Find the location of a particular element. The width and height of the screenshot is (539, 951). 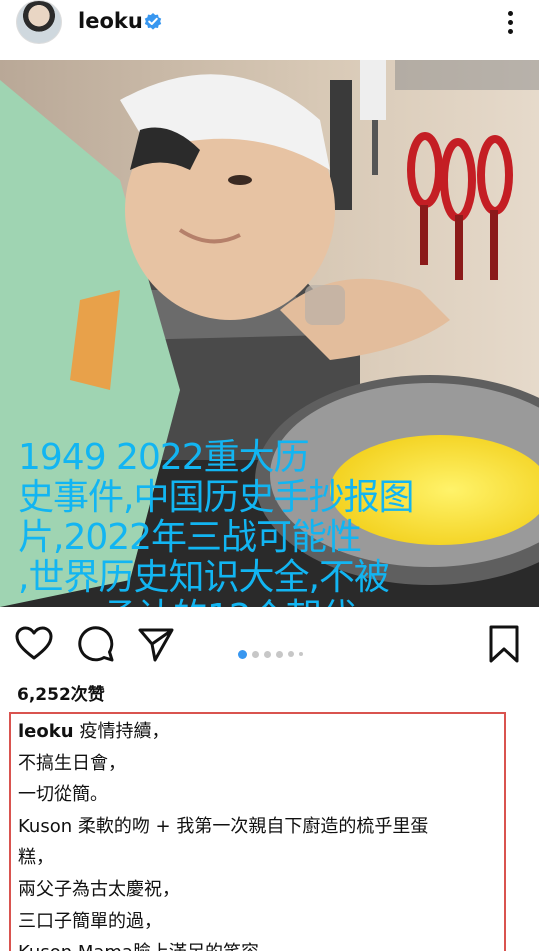

carousel-indicator is located at coordinates (270, 654).